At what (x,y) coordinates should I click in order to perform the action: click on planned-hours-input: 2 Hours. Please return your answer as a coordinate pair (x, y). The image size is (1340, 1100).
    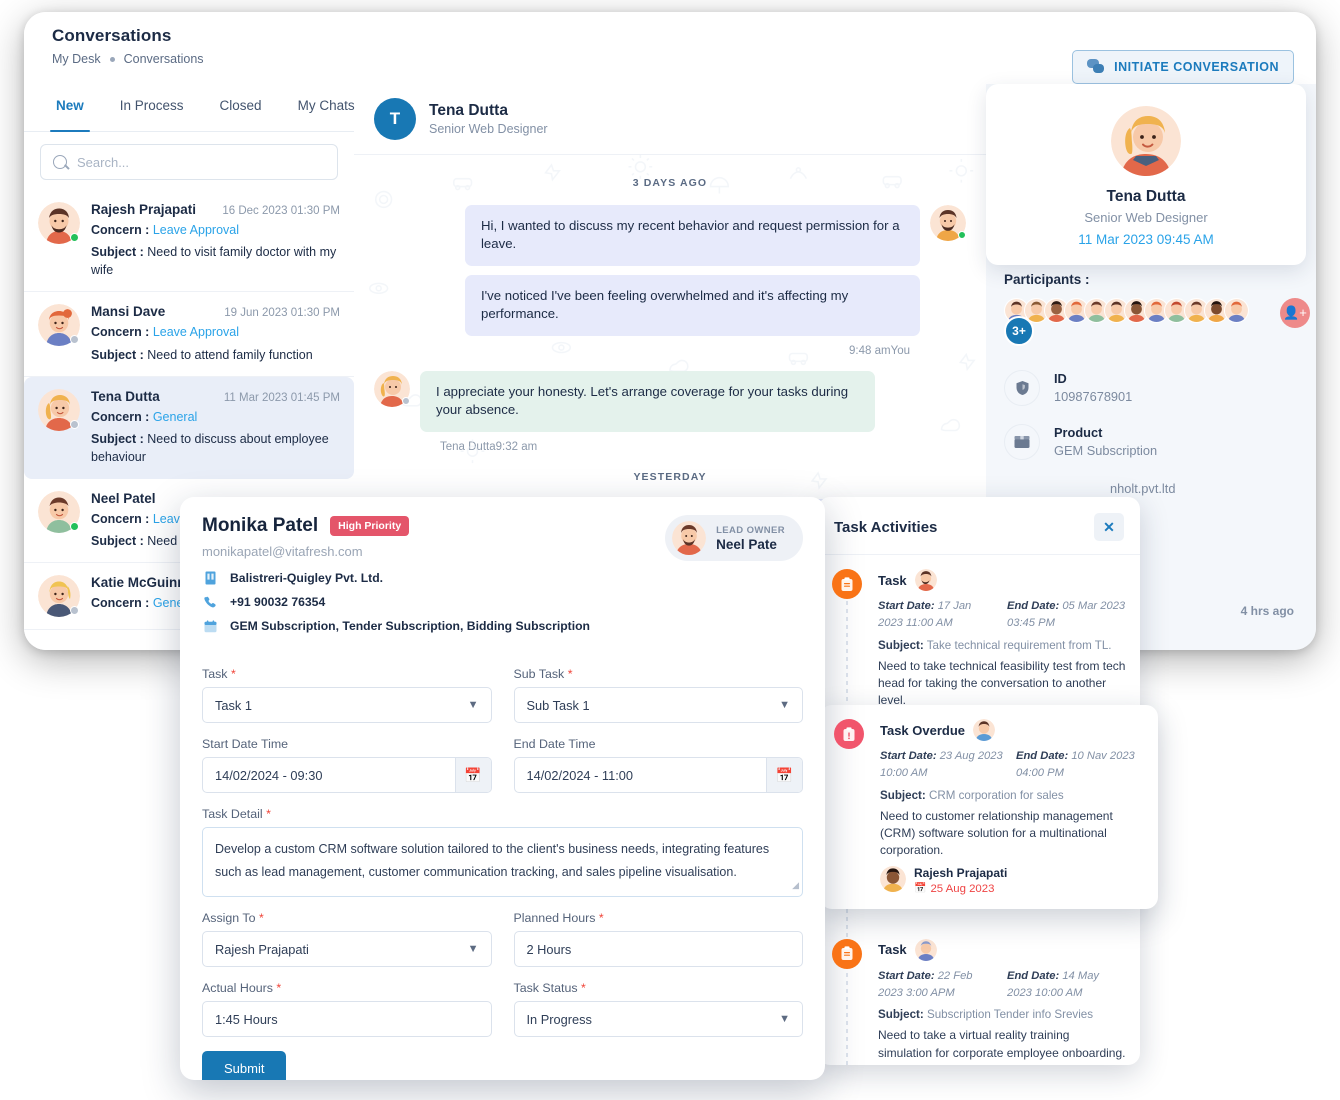
    Looking at the image, I should click on (658, 949).